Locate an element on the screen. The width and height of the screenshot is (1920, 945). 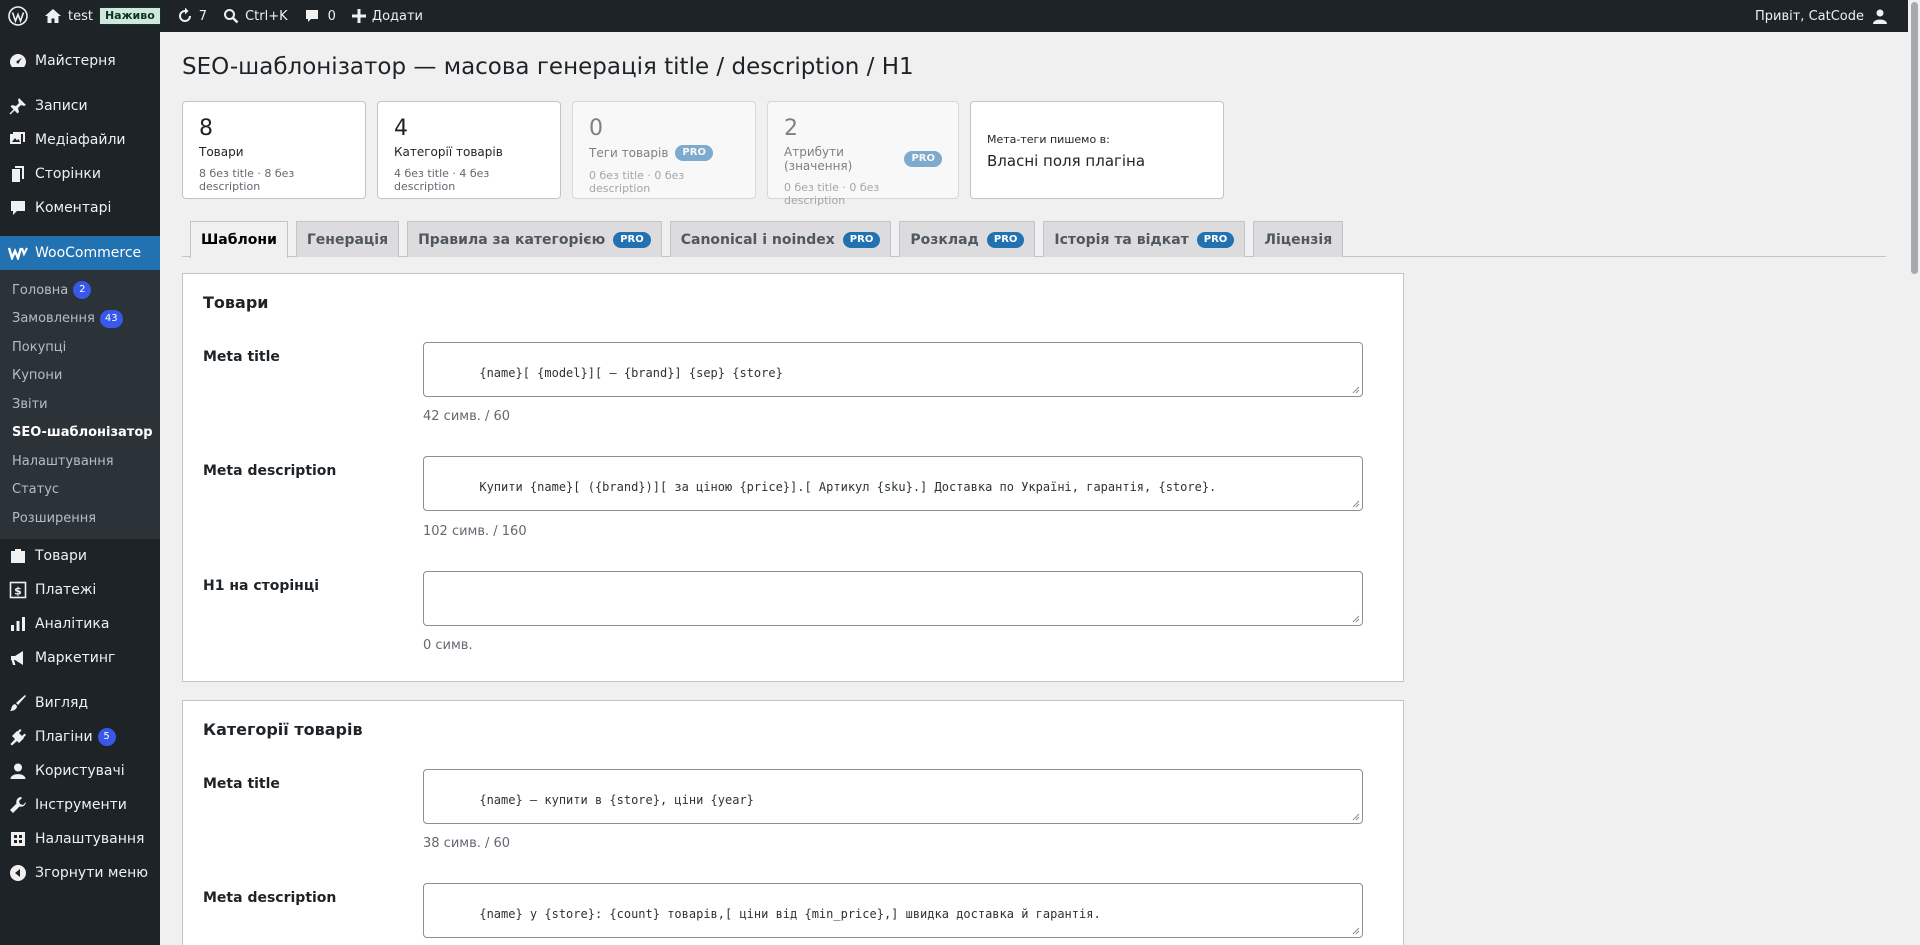
comments-count: 0 is located at coordinates (331, 16).